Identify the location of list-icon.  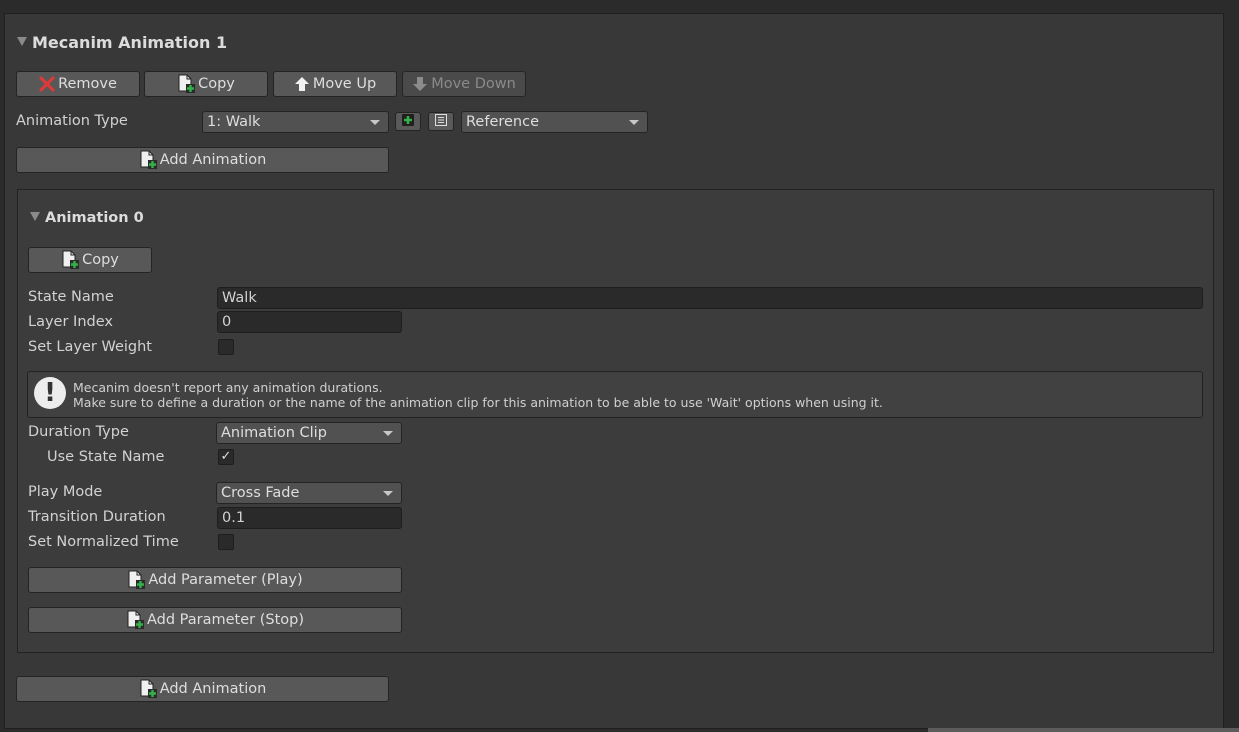
(441, 121).